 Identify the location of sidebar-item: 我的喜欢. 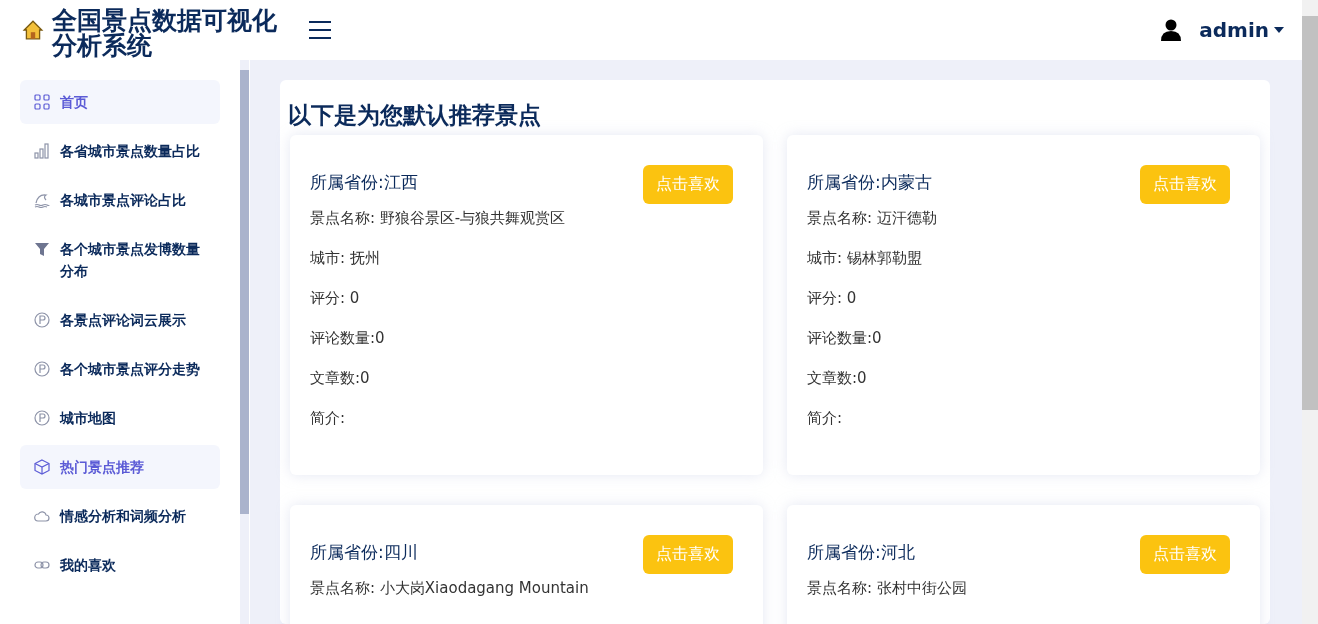
(120, 565).